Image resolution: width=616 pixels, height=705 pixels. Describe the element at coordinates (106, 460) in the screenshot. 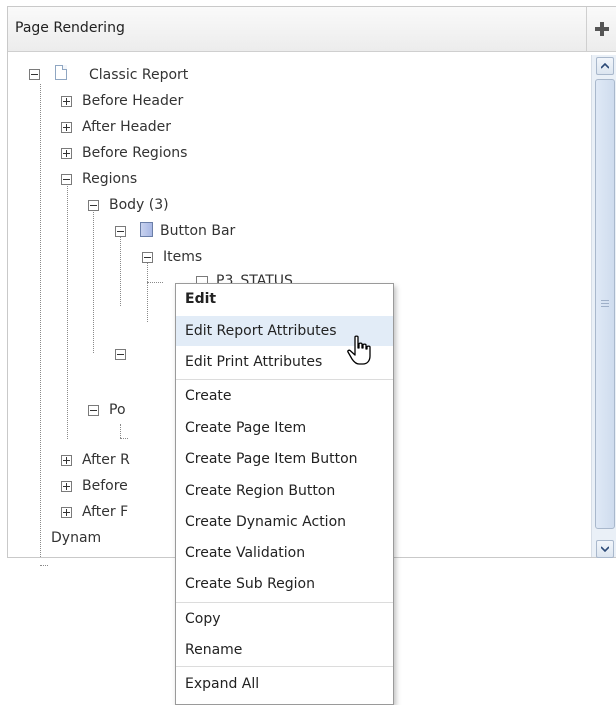

I see `tree-node-after-regions: After R` at that location.